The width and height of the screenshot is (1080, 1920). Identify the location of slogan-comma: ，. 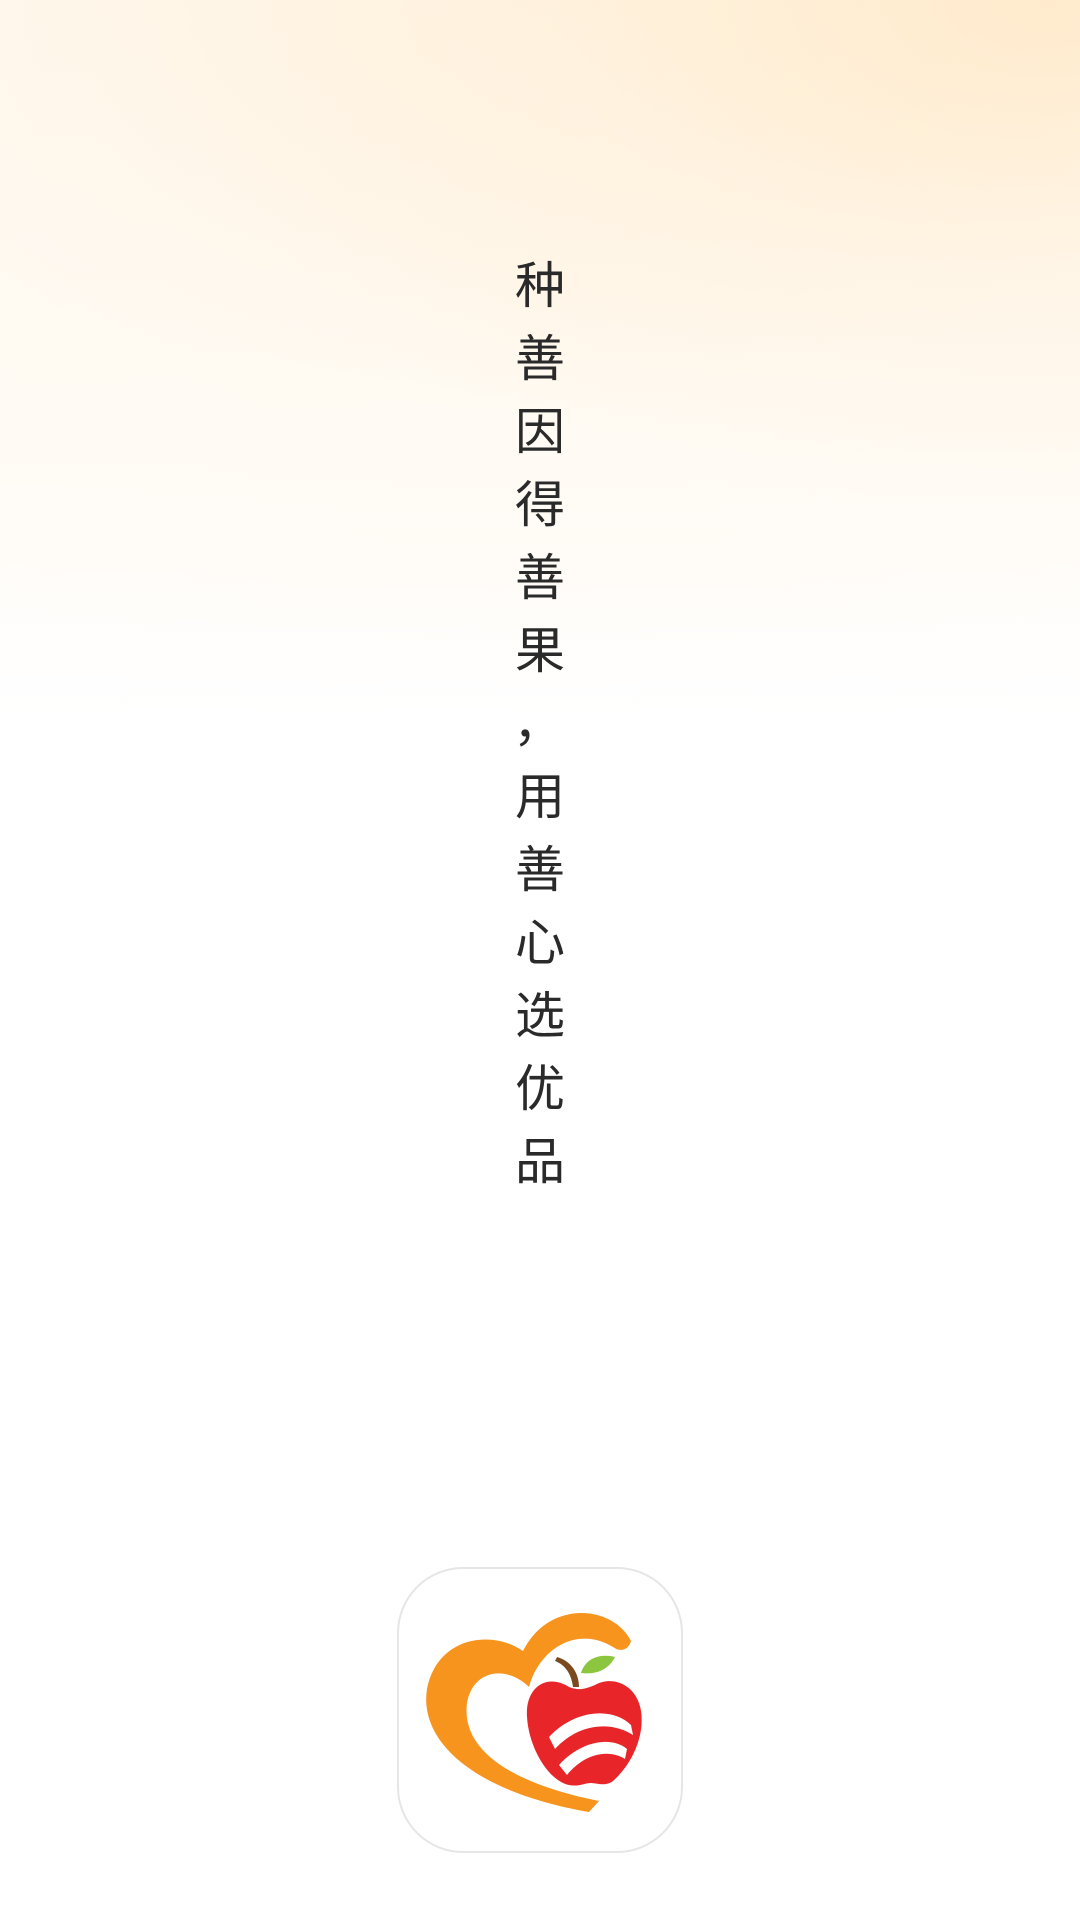
(538, 724).